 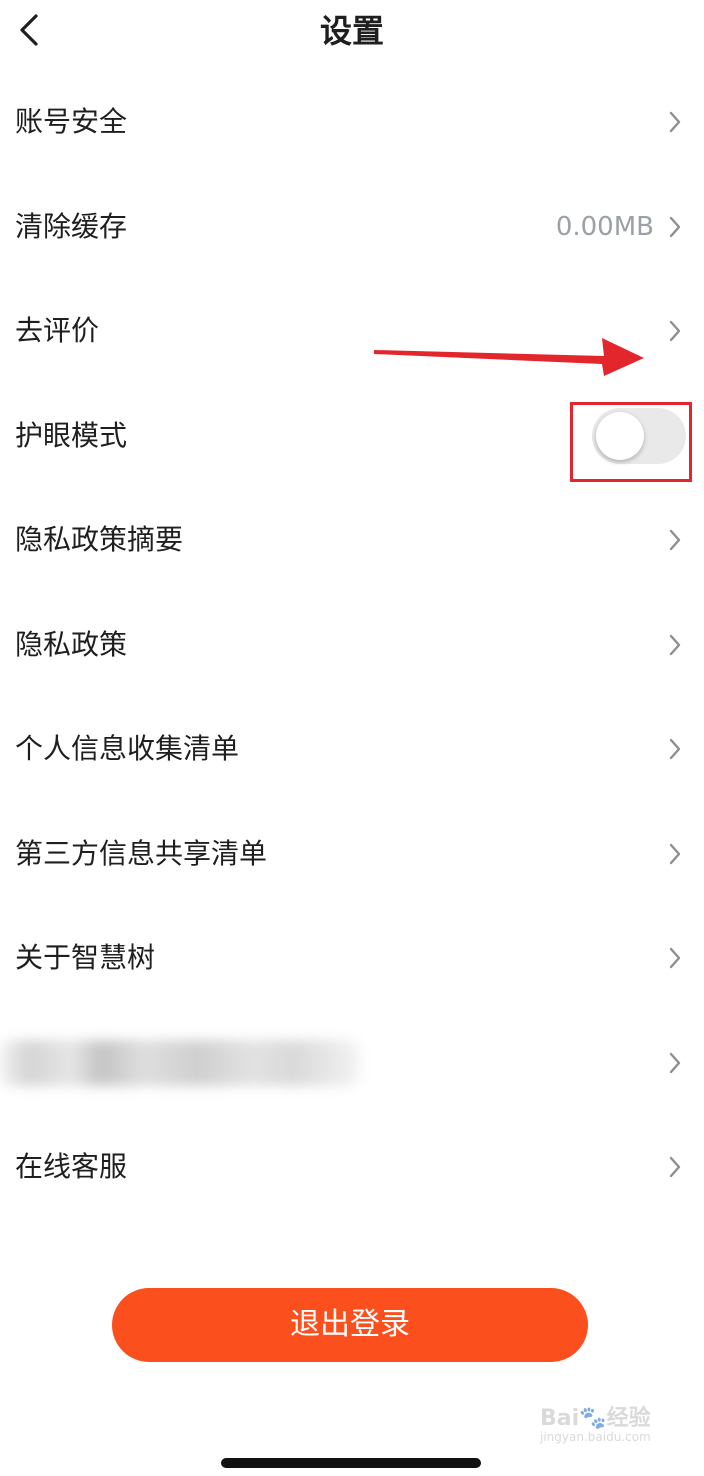 What do you see at coordinates (604, 226) in the screenshot?
I see `cache-size-value: 0.00MB` at bounding box center [604, 226].